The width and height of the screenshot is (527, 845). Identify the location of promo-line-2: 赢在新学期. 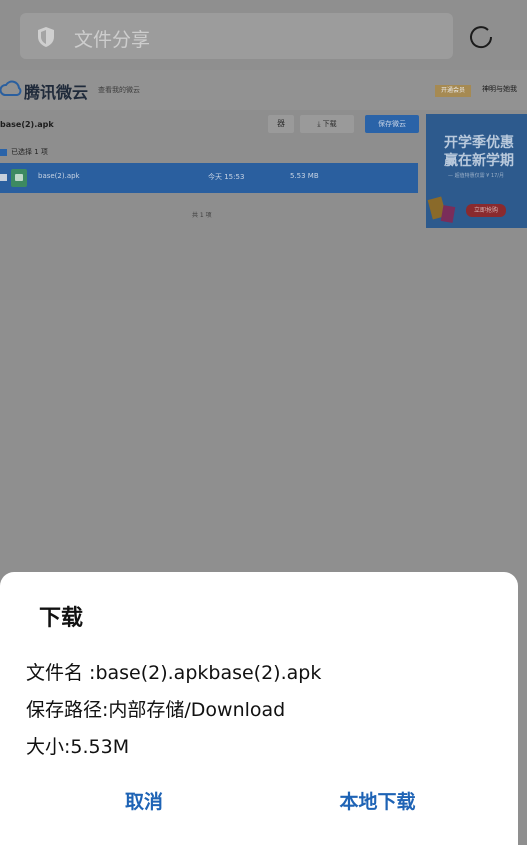
(479, 161).